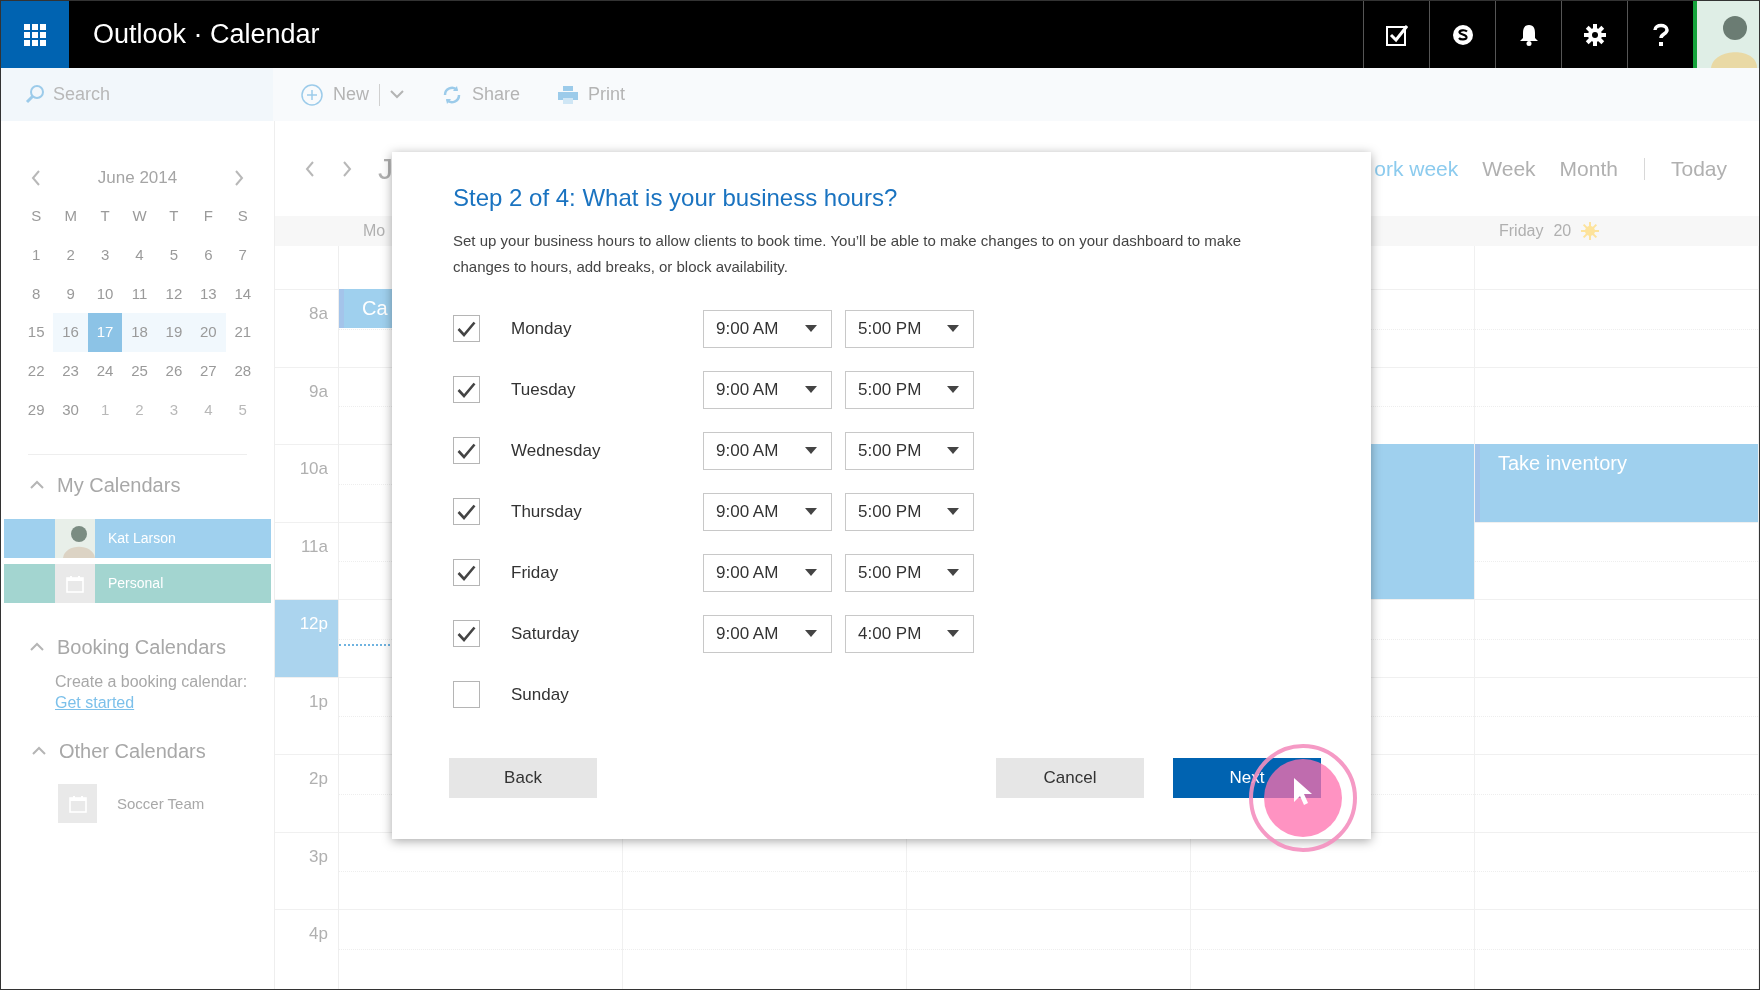 The height and width of the screenshot is (990, 1760). Describe the element at coordinates (1698, 168) in the screenshot. I see `today-button: Today` at that location.